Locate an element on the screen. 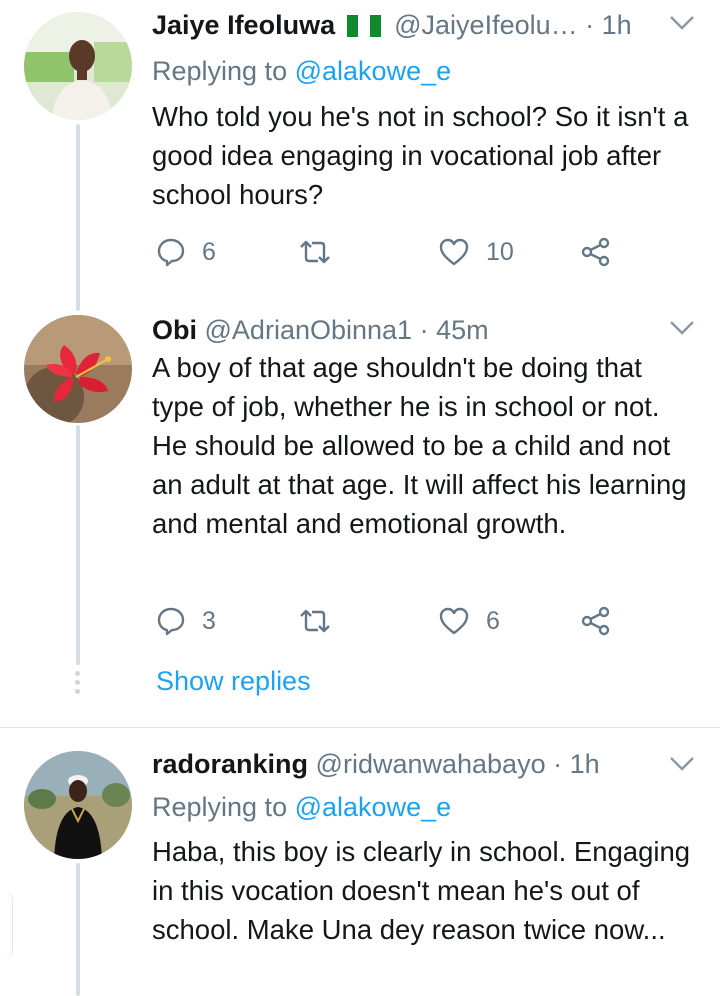 The image size is (720, 996). tweet-actions: 6 10 is located at coordinates (387, 252).